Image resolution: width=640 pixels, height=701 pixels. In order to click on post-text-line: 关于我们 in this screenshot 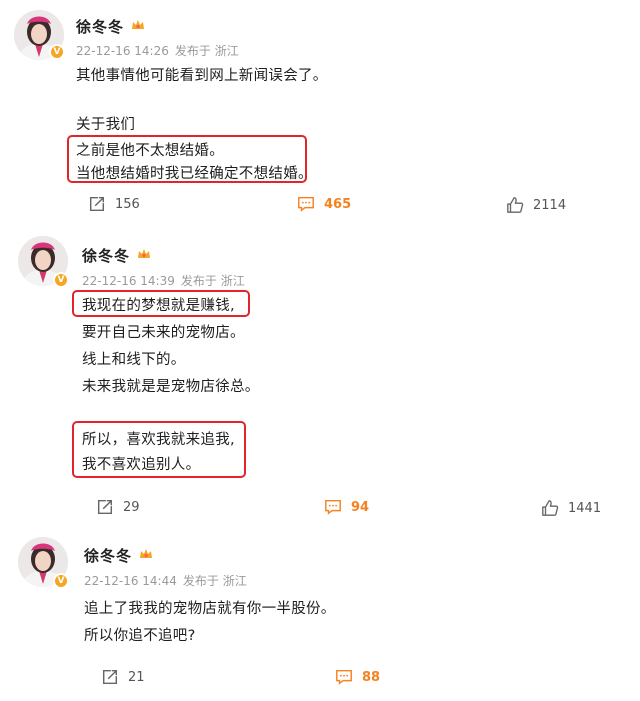, I will do `click(106, 125)`.